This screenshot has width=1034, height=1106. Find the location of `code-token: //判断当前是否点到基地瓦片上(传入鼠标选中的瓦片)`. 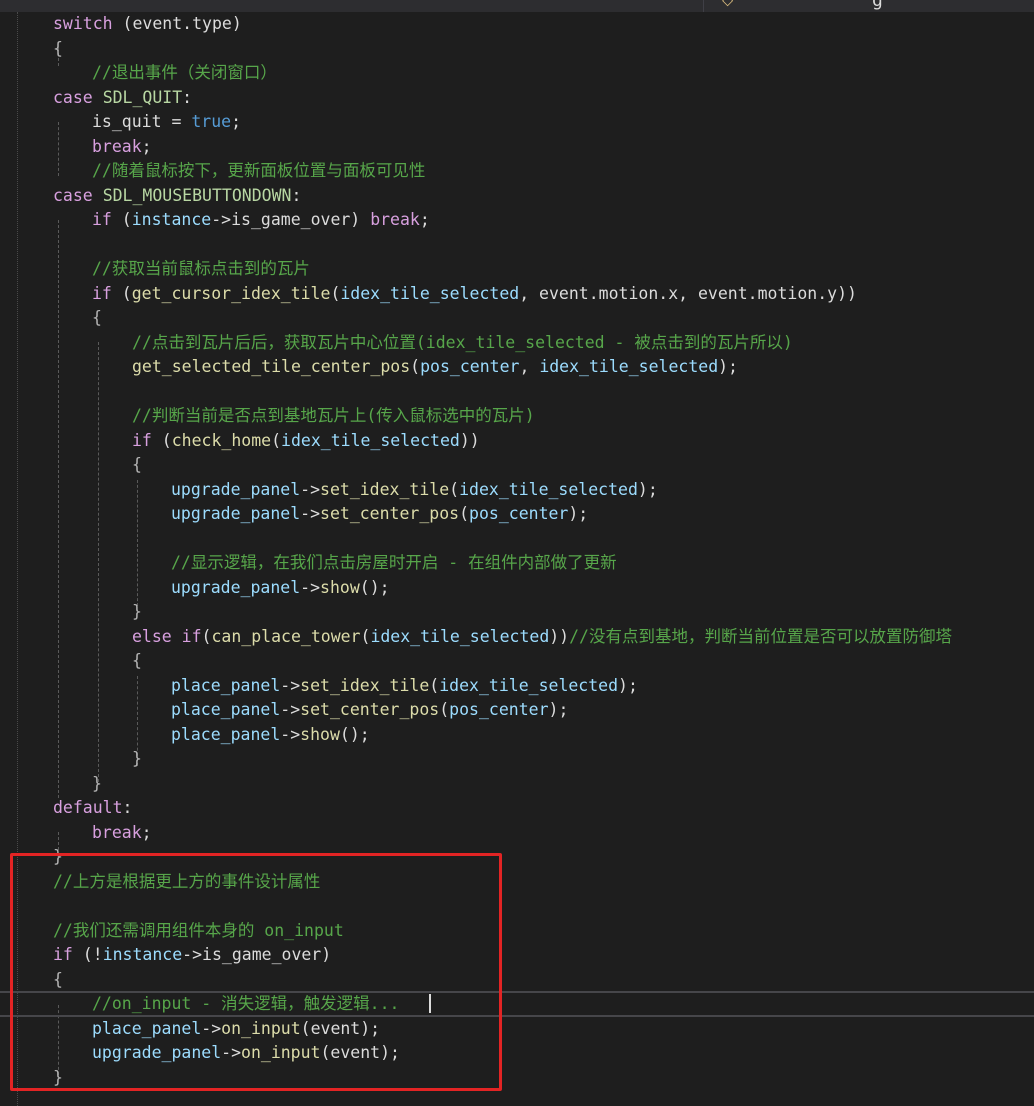

code-token: //判断当前是否点到基地瓦片上(传入鼠标选中的瓦片) is located at coordinates (333, 415).